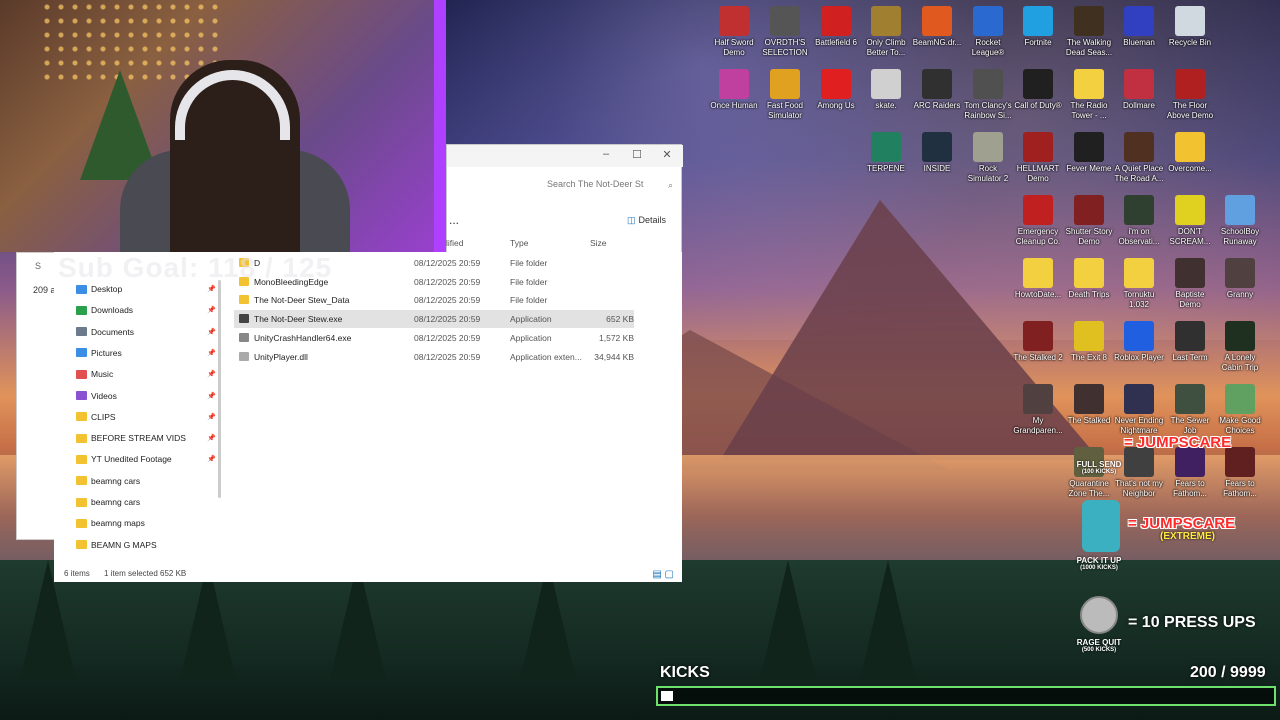 The width and height of the screenshot is (1280, 720). Describe the element at coordinates (440, 126) in the screenshot. I see `webcam-border` at that location.